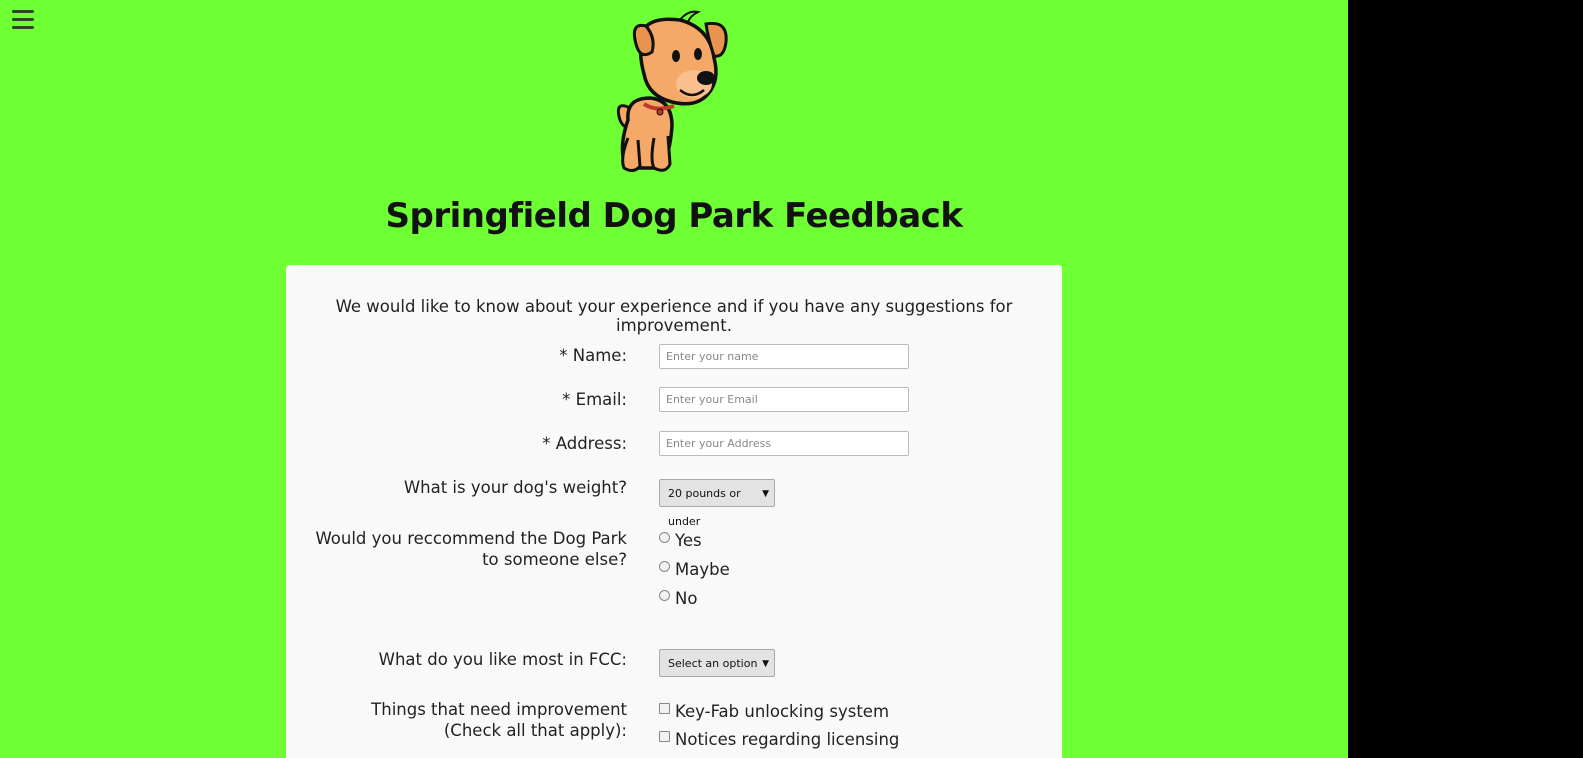 The height and width of the screenshot is (758, 1583). I want to click on checkbox-notices, so click(664, 736).